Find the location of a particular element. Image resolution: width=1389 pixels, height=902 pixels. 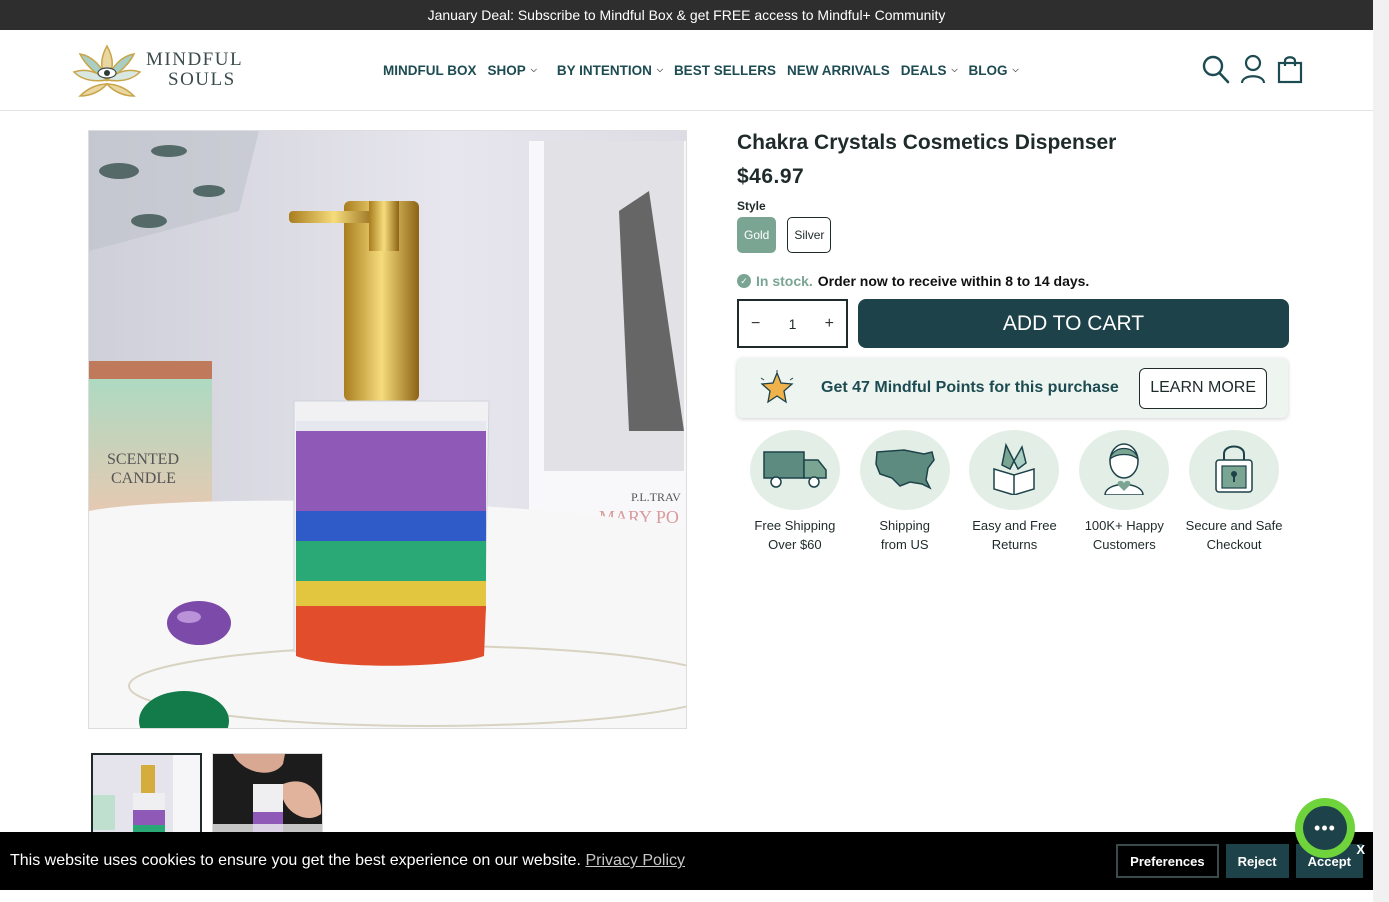

book-author-text: P.L.TRAV is located at coordinates (656, 497).